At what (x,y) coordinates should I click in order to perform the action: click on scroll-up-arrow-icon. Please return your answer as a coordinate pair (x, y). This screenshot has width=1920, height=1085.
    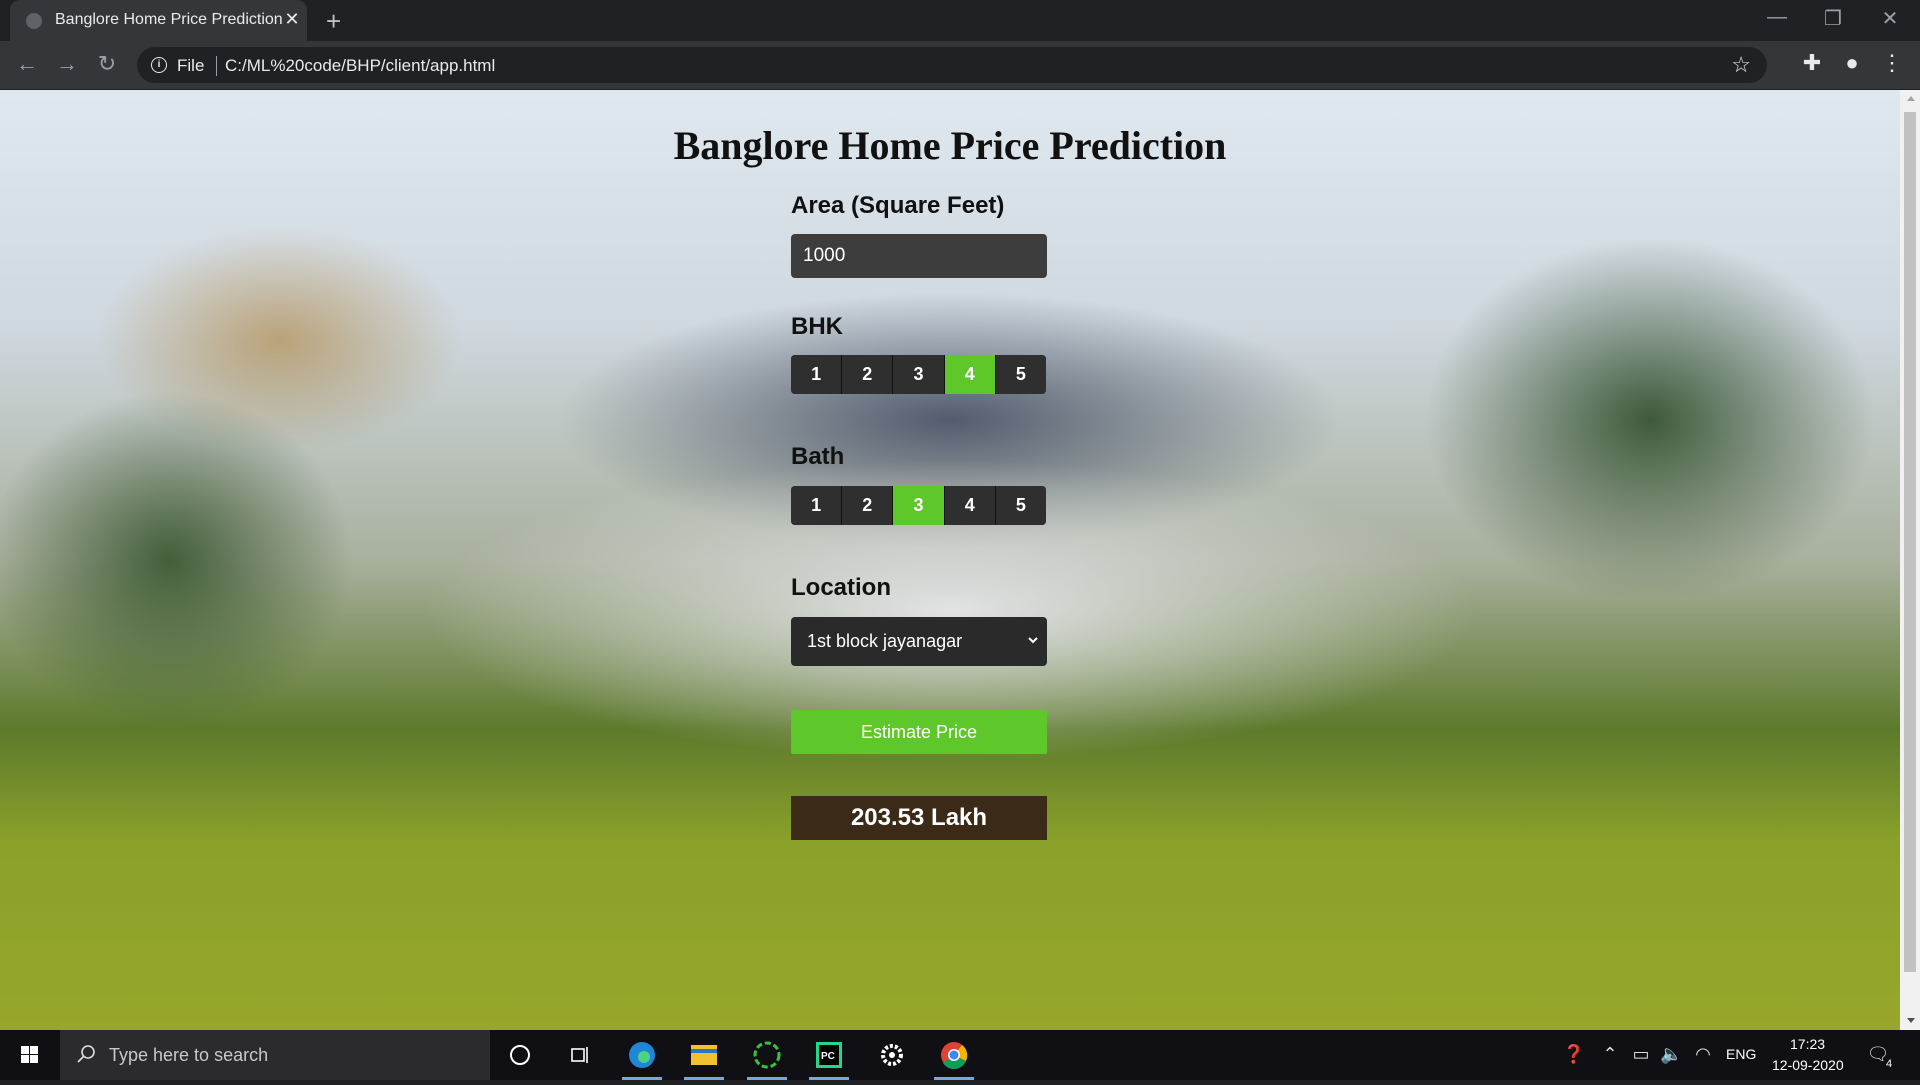
    Looking at the image, I should click on (1911, 98).